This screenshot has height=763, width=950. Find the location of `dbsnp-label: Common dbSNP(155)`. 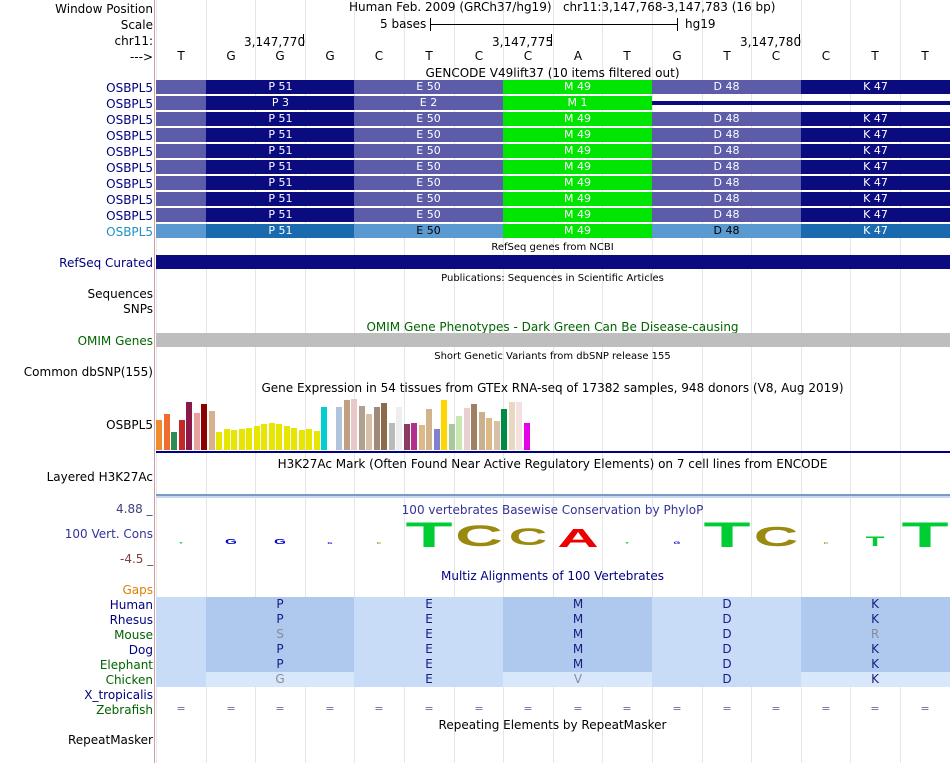

dbsnp-label: Common dbSNP(155) is located at coordinates (88, 372).